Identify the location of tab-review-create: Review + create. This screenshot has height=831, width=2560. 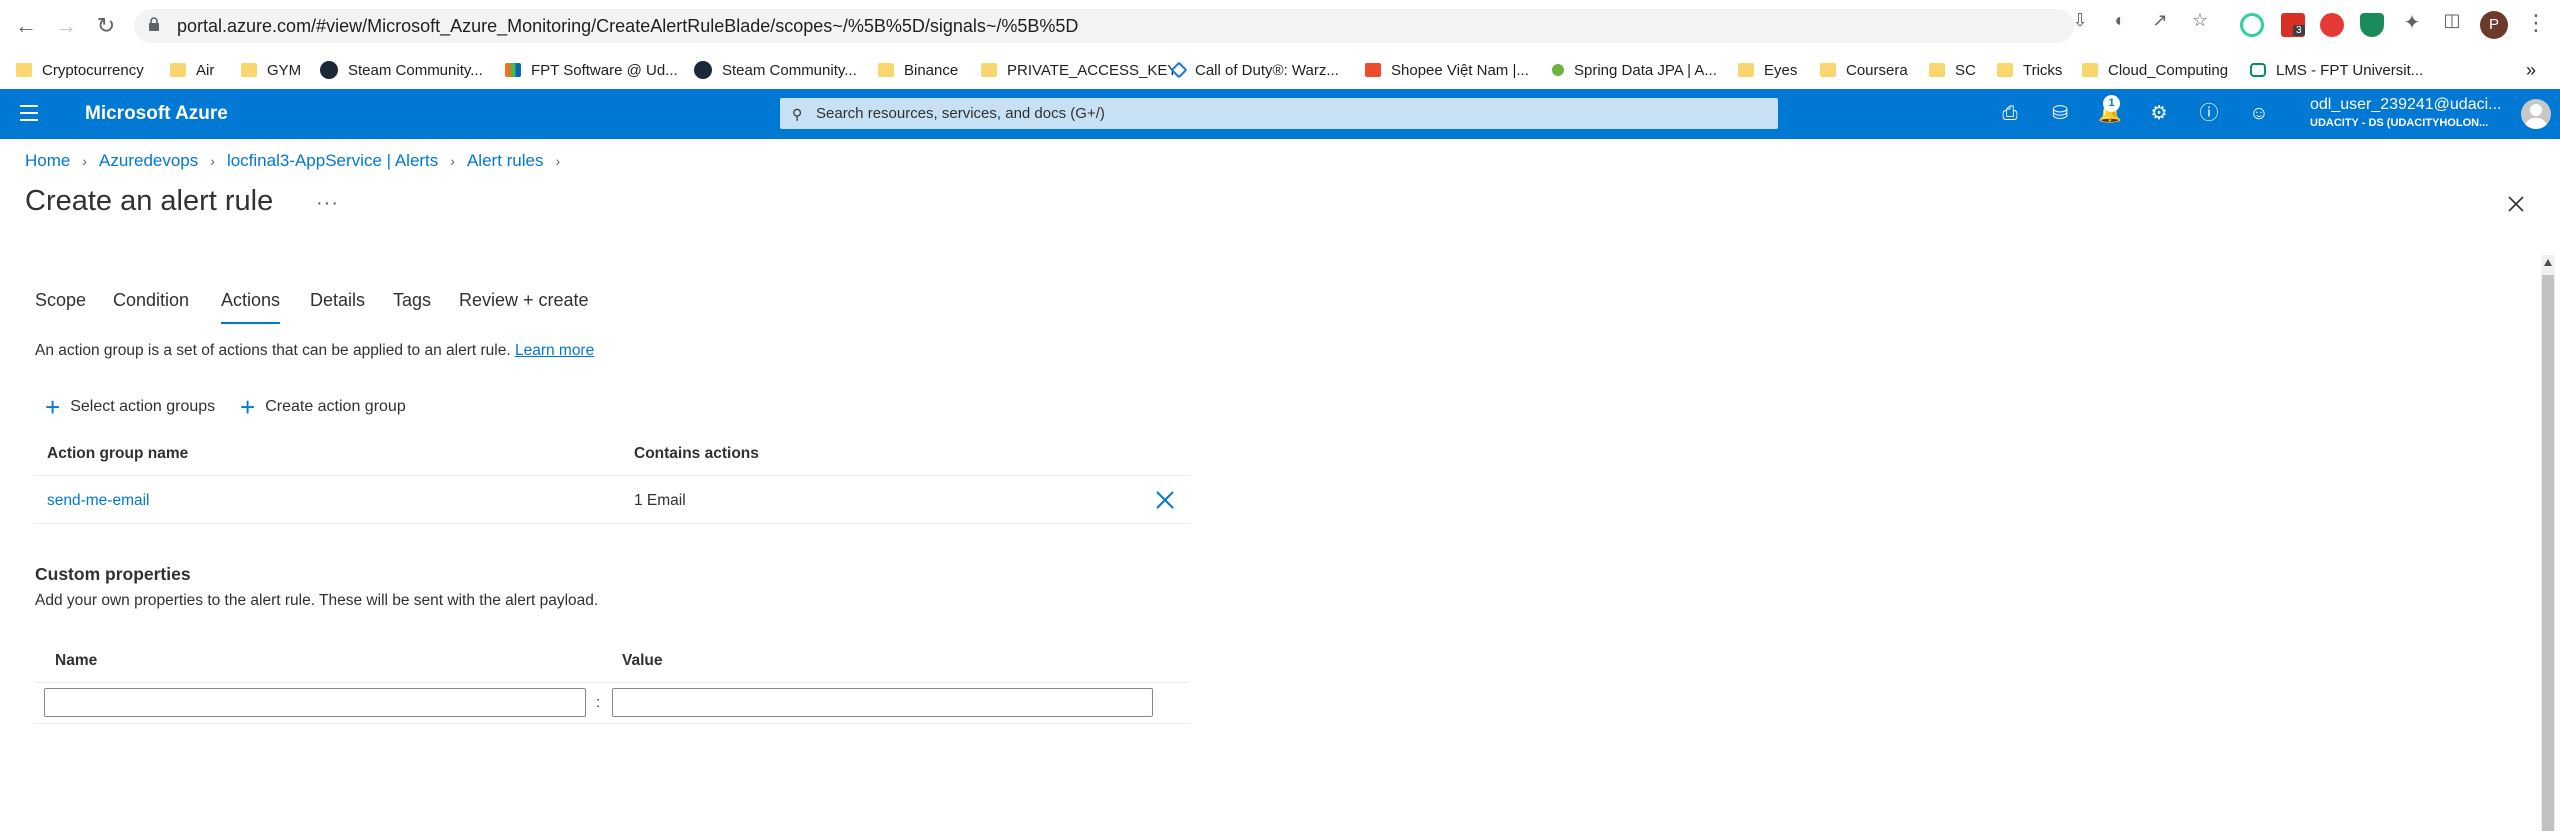
(524, 300).